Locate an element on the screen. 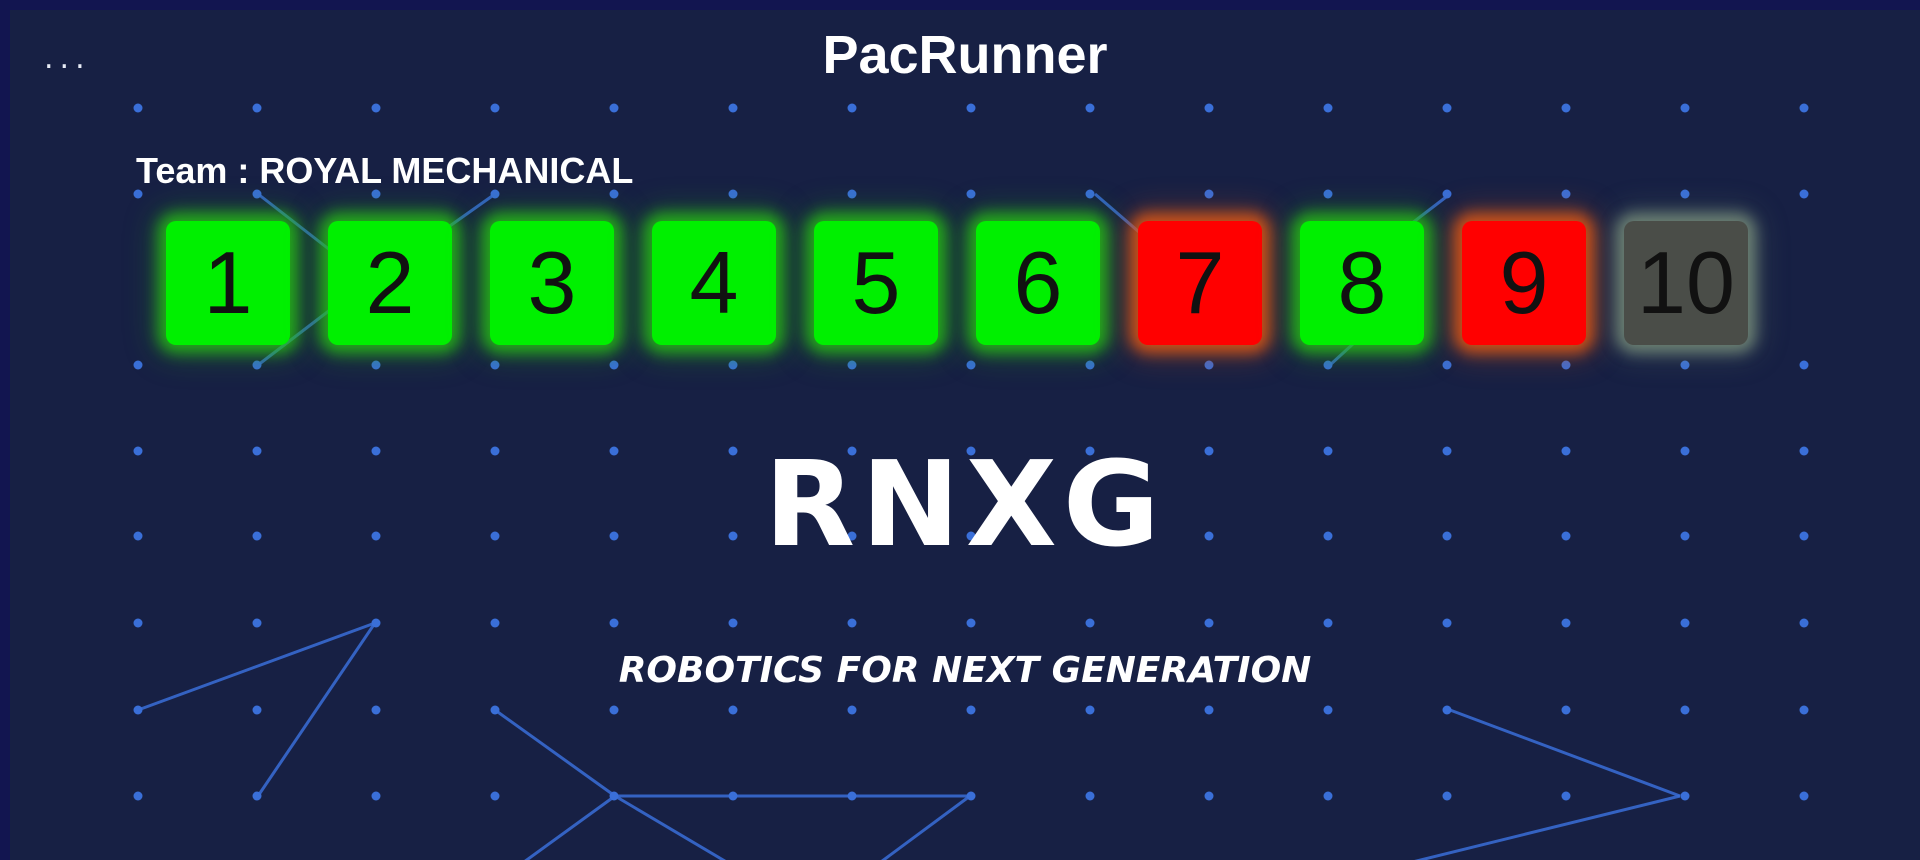  game-title: PacRunner is located at coordinates (965, 55).